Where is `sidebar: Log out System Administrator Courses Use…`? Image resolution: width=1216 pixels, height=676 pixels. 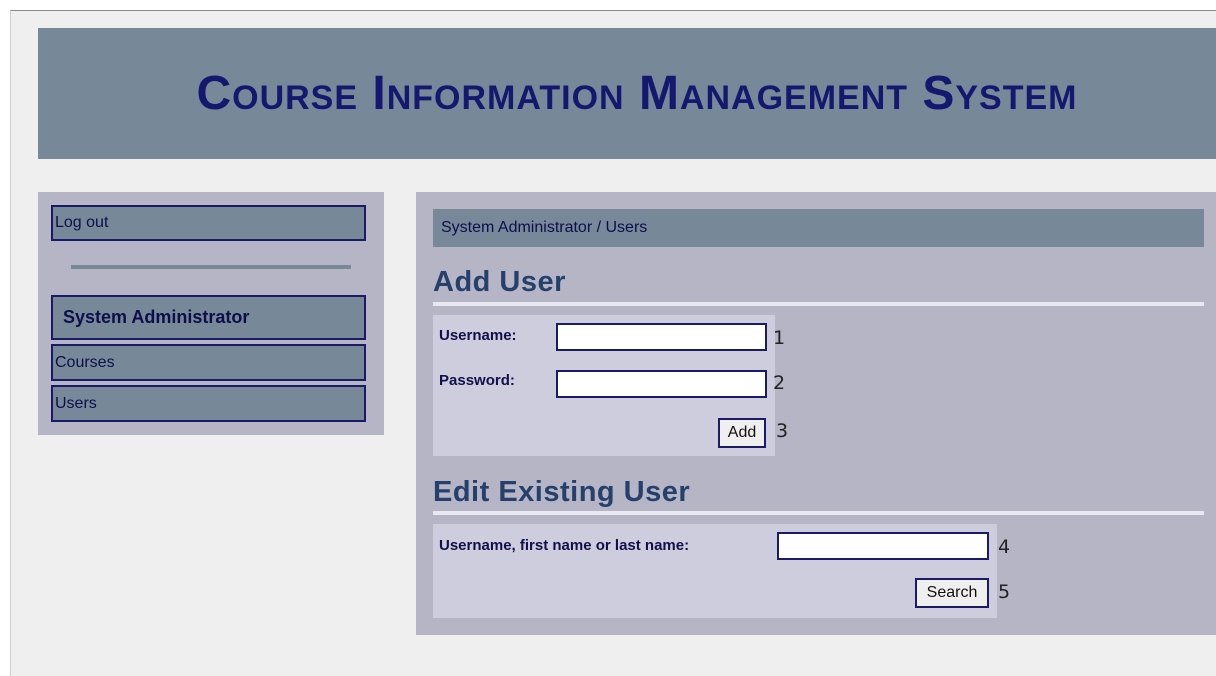
sidebar: Log out System Administrator Courses Use… is located at coordinates (211, 313).